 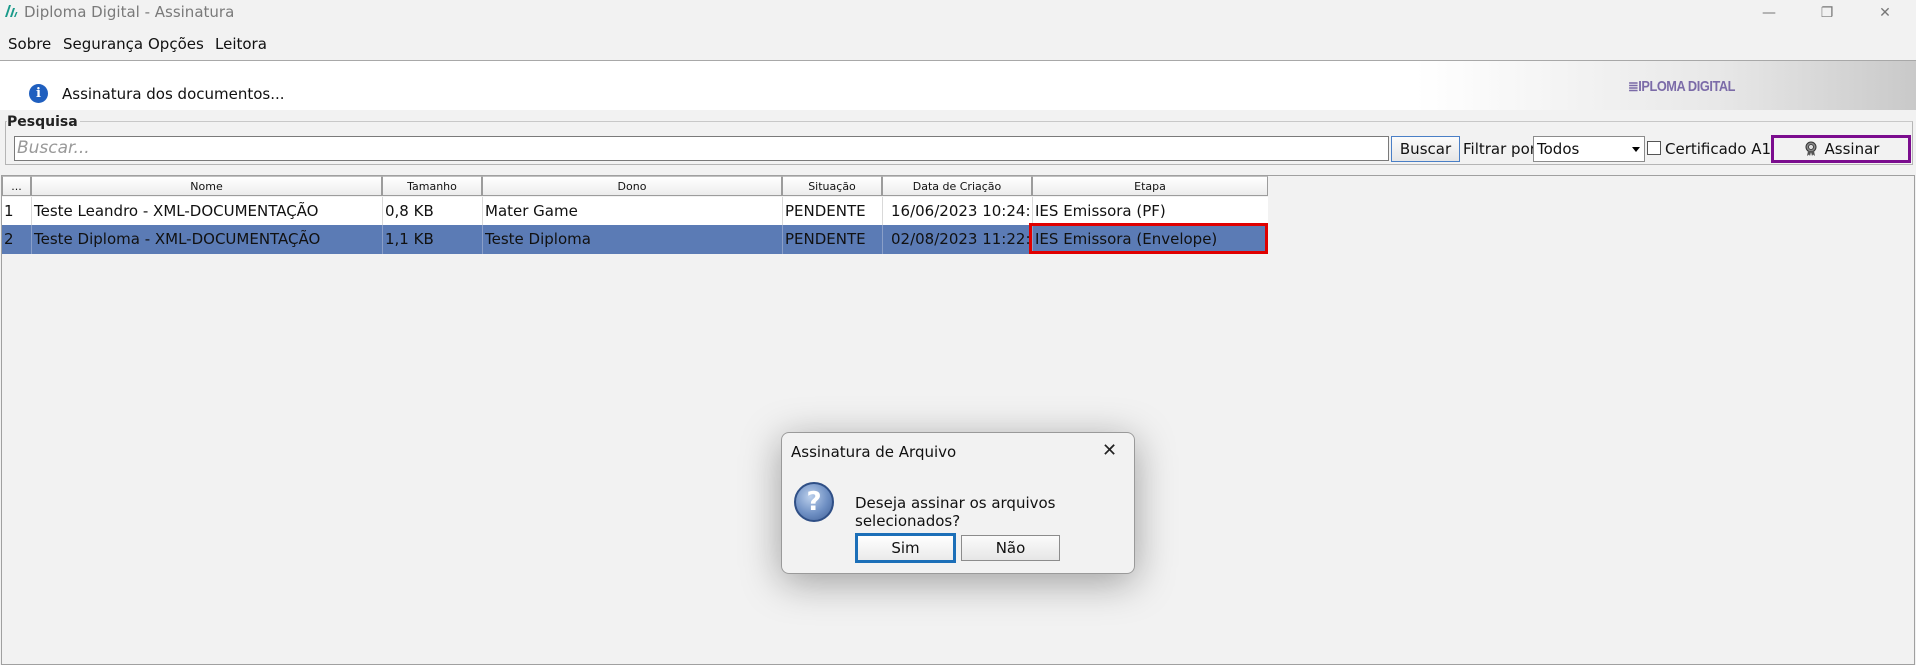 What do you see at coordinates (1148, 238) in the screenshot?
I see `etapa-highlight-box` at bounding box center [1148, 238].